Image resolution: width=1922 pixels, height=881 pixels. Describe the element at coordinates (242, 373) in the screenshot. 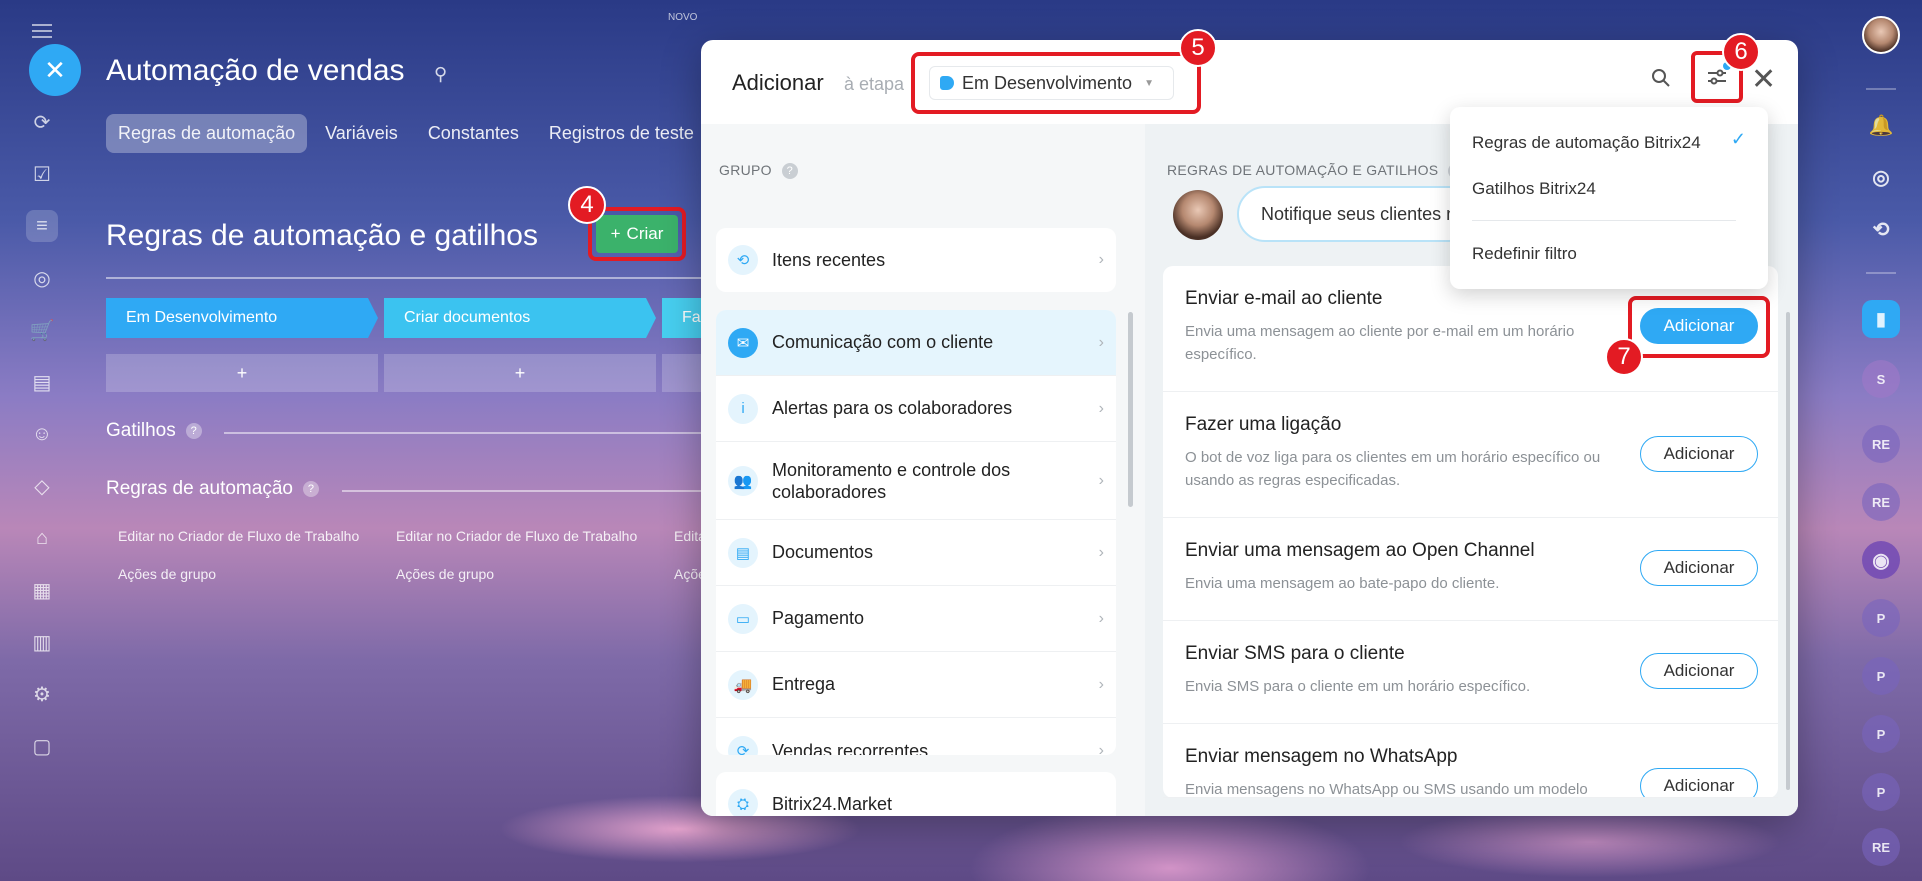

I see `add-rule-cell-1: +` at that location.